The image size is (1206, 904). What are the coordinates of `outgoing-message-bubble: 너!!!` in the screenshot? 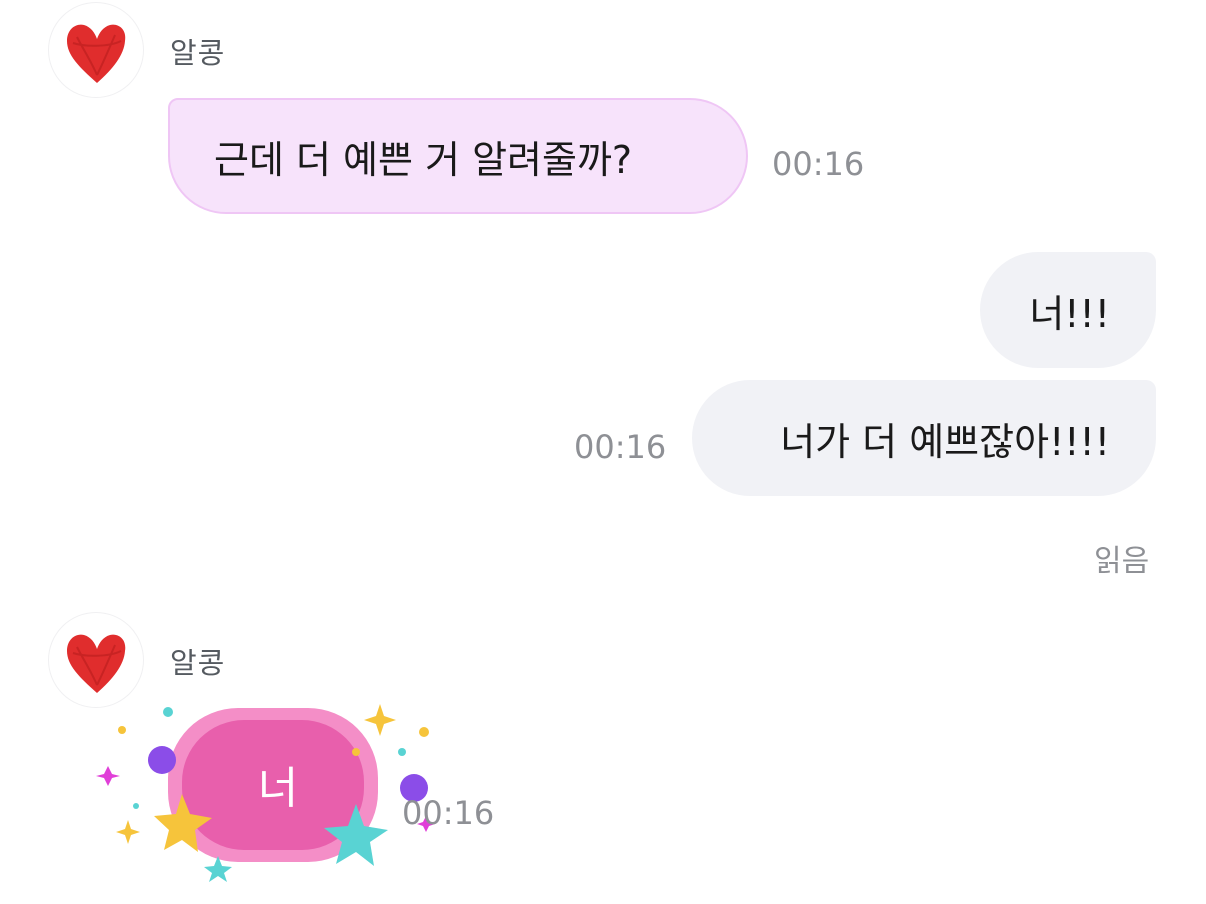 It's located at (1068, 310).